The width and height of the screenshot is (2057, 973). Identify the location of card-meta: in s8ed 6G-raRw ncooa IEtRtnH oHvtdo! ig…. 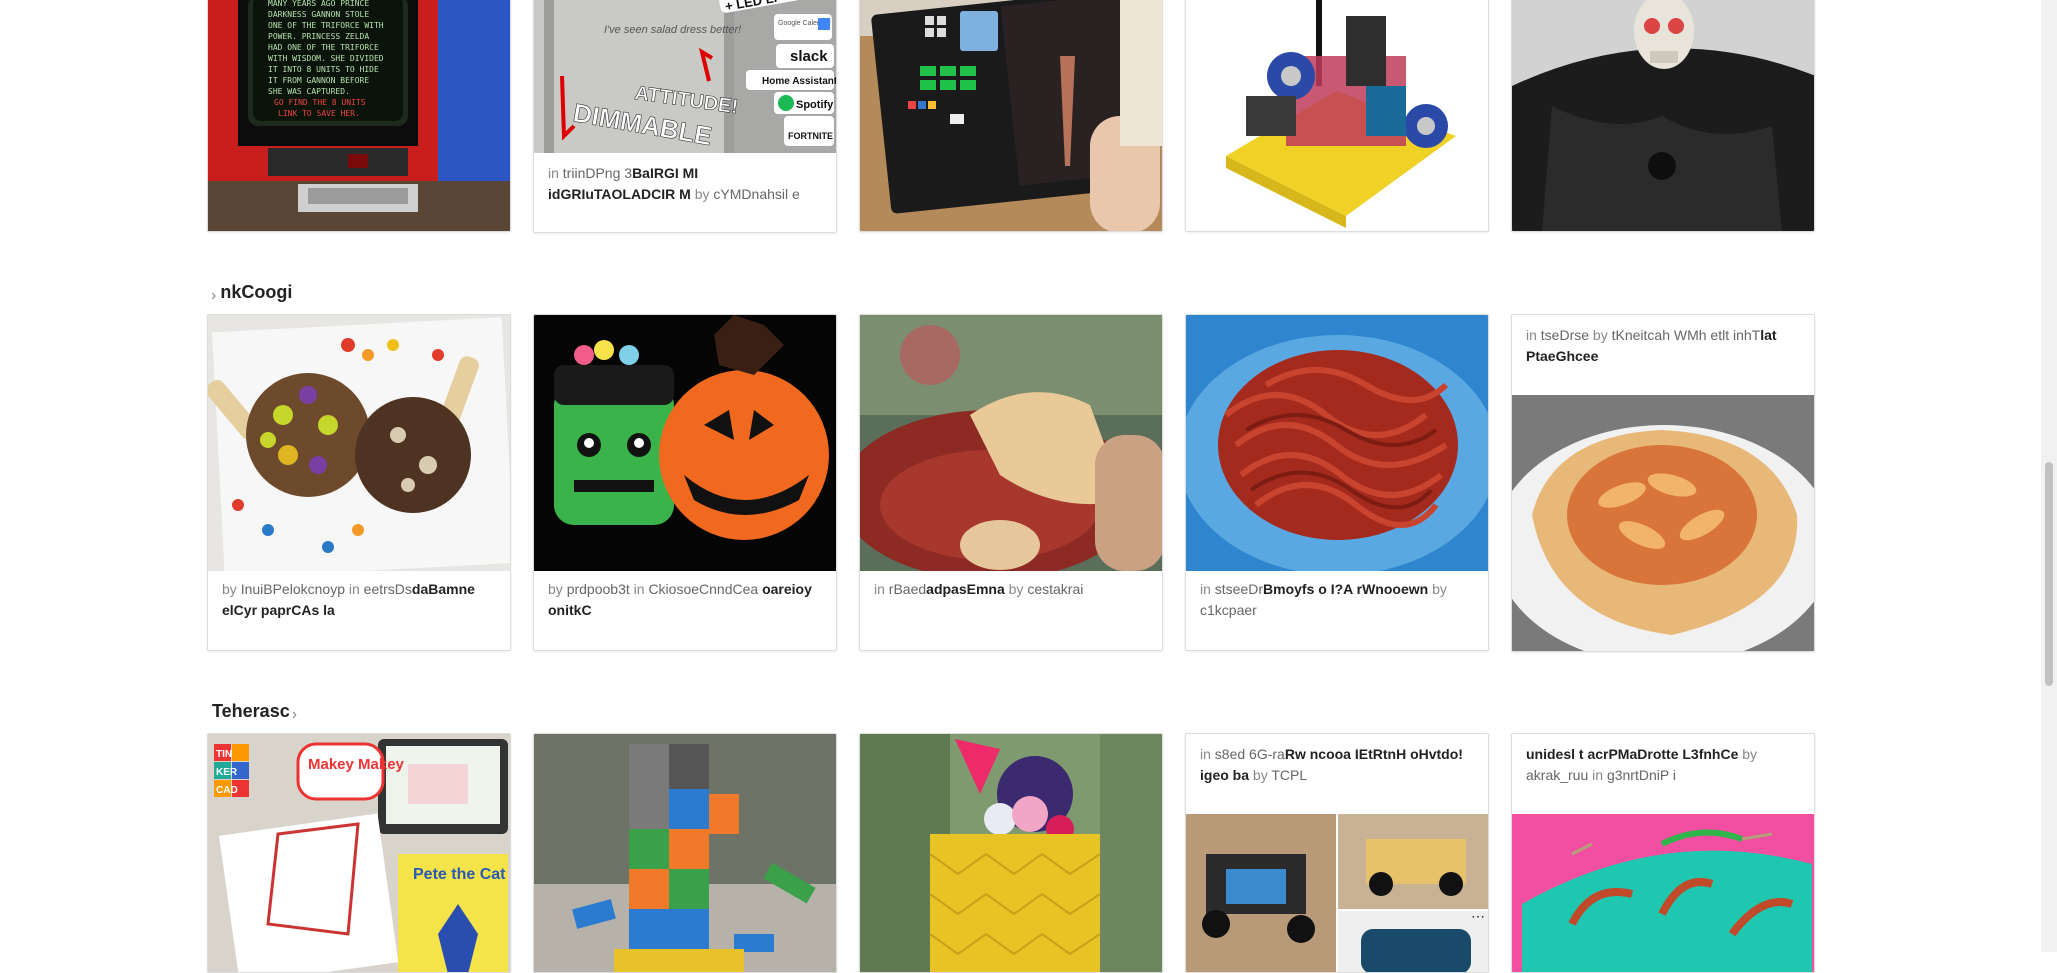
(1337, 765).